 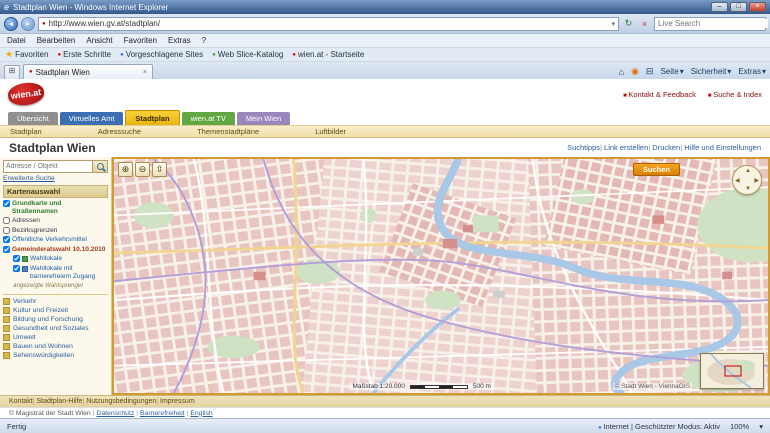 What do you see at coordinates (125, 169) in the screenshot?
I see `zoom-in-button: ⊕` at bounding box center [125, 169].